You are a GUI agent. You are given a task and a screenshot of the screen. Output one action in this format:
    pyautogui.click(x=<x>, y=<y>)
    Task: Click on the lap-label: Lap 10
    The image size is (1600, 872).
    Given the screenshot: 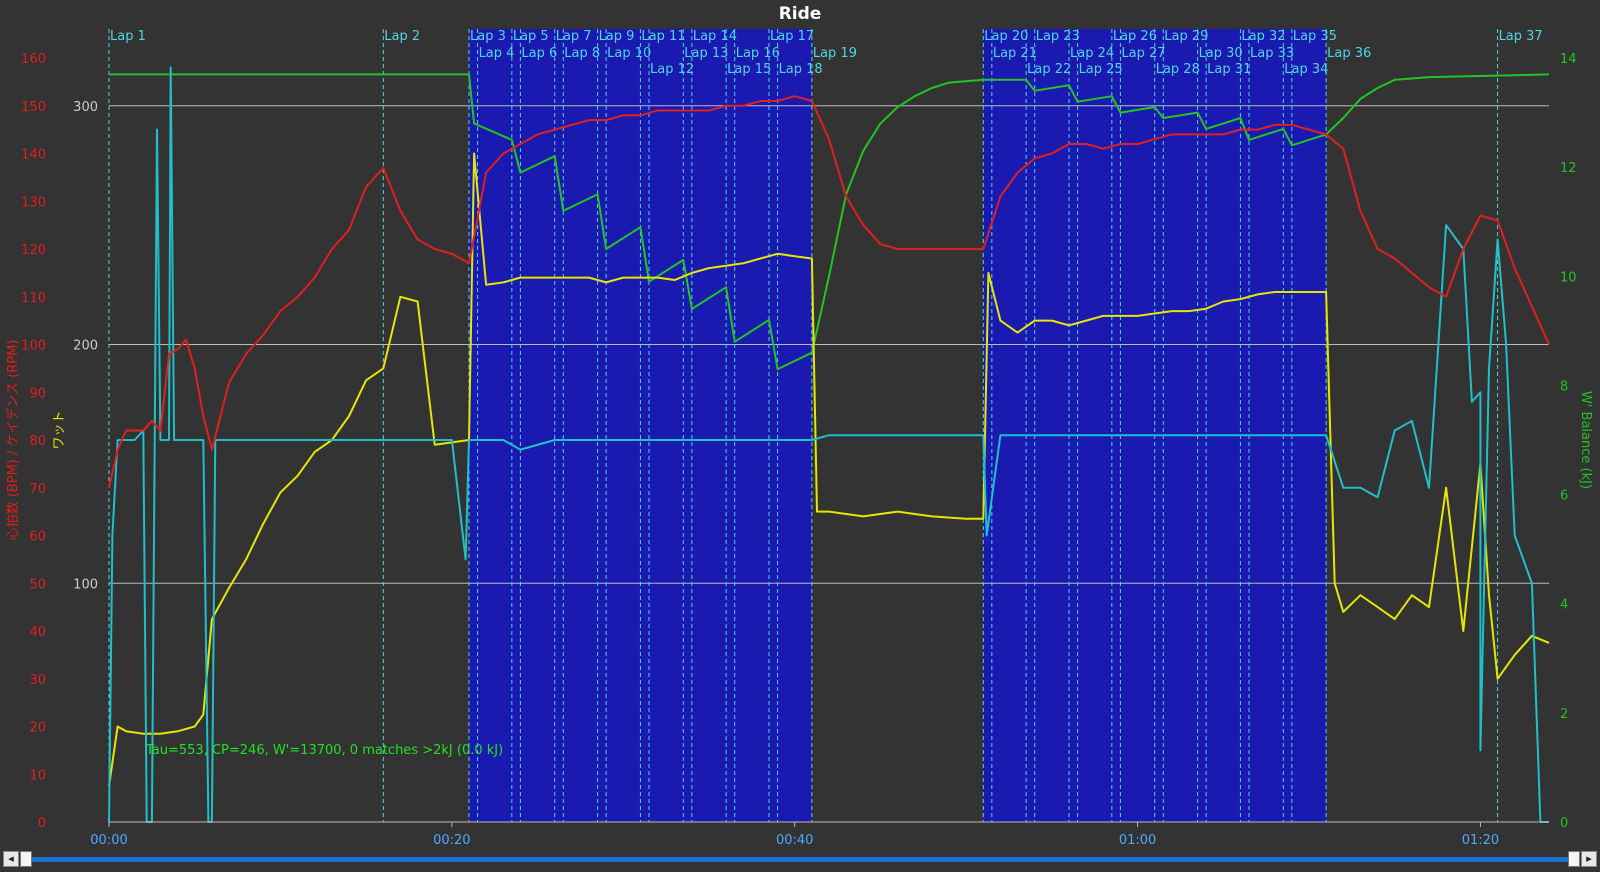 What is the action you would take?
    pyautogui.click(x=629, y=53)
    